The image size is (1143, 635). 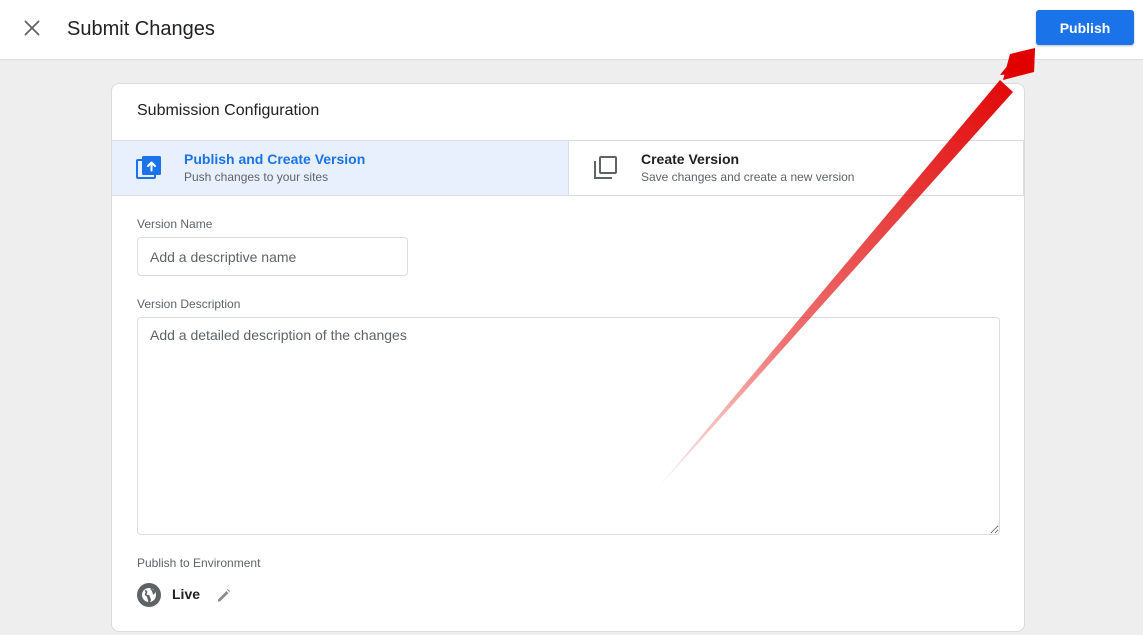 I want to click on globe-icon, so click(x=149, y=595).